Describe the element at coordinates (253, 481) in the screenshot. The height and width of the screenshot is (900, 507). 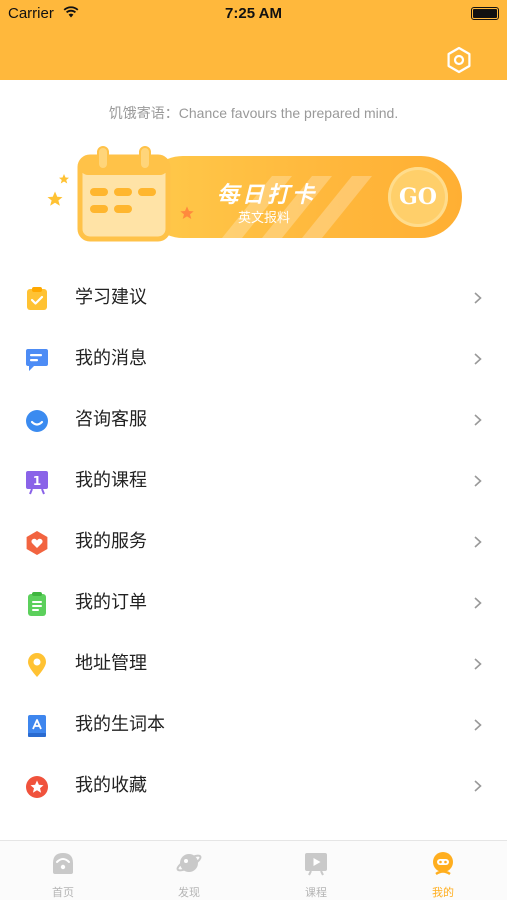
I see `menu-item-my-courses: 1 我的课程` at that location.